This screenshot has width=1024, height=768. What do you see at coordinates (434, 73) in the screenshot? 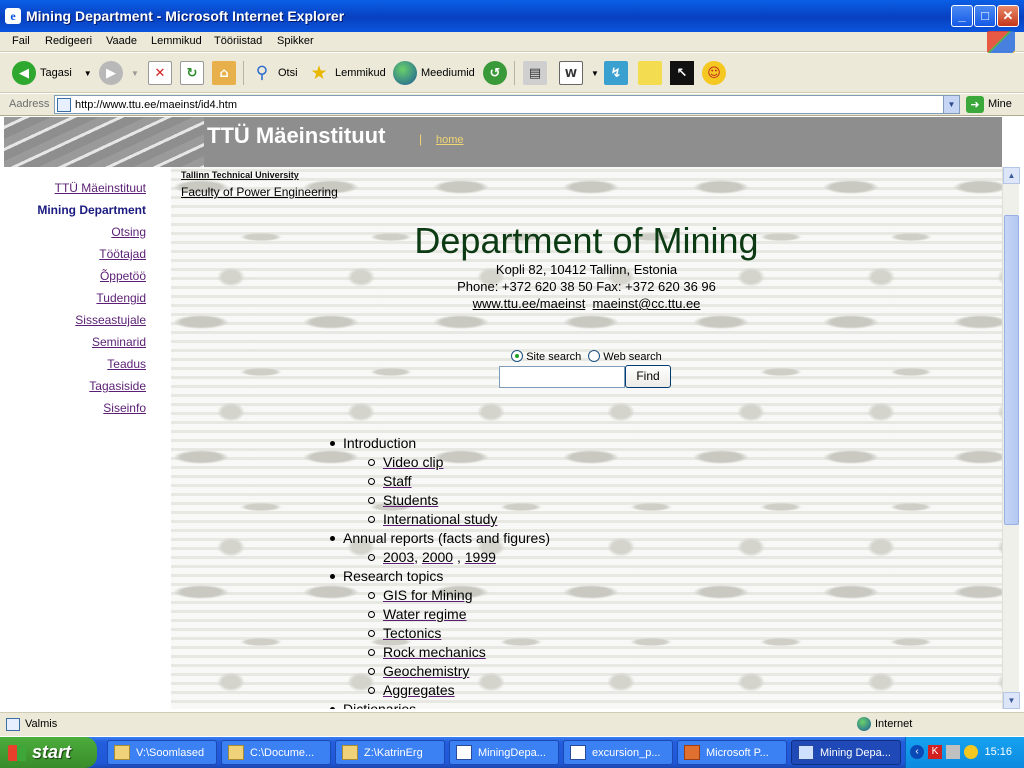
I see `media-button: Meediumid` at bounding box center [434, 73].